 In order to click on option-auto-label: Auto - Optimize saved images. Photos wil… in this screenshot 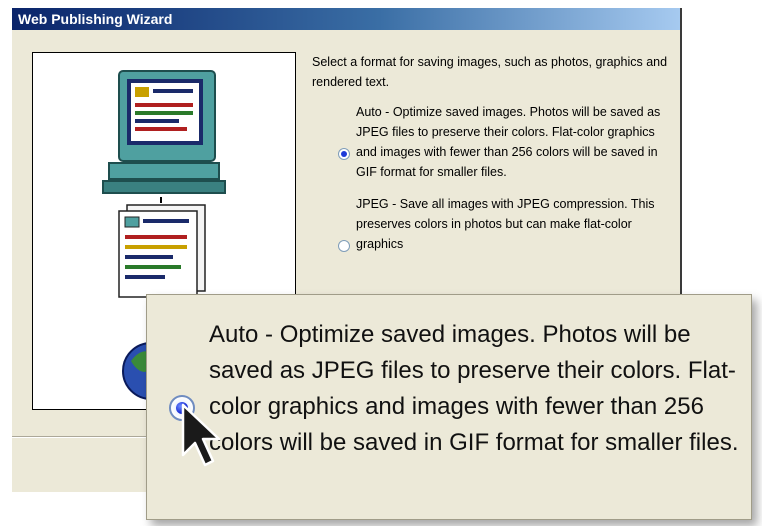, I will do `click(508, 142)`.